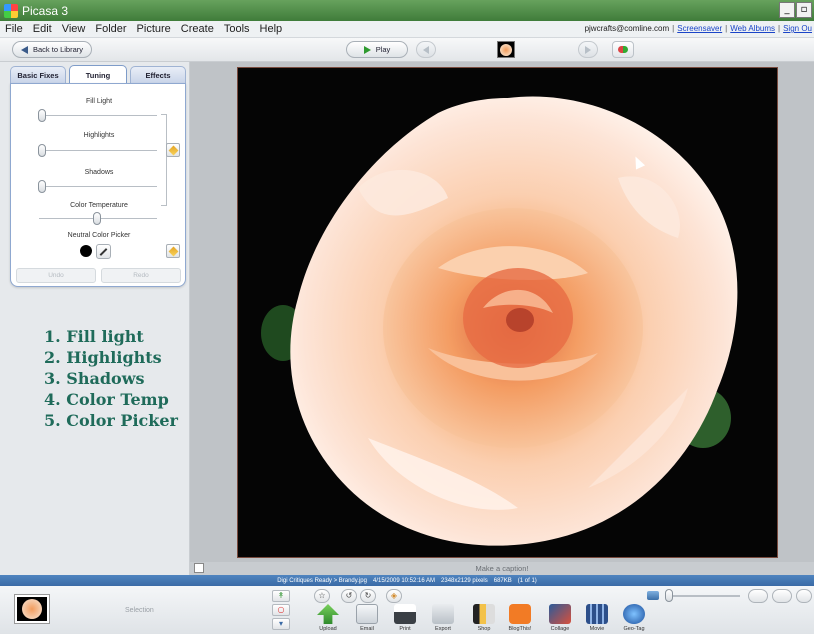  Describe the element at coordinates (281, 610) in the screenshot. I see `clear-tray-button: ○` at that location.